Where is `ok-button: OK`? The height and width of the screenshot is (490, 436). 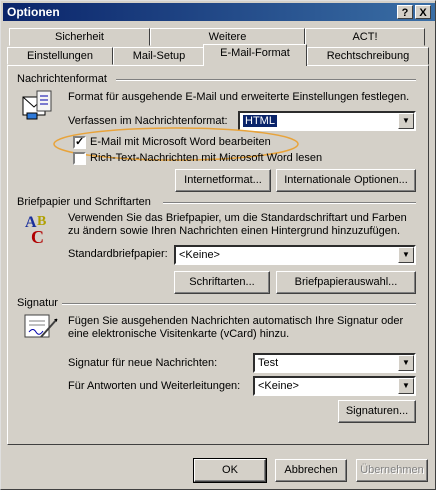
ok-button: OK is located at coordinates (230, 470).